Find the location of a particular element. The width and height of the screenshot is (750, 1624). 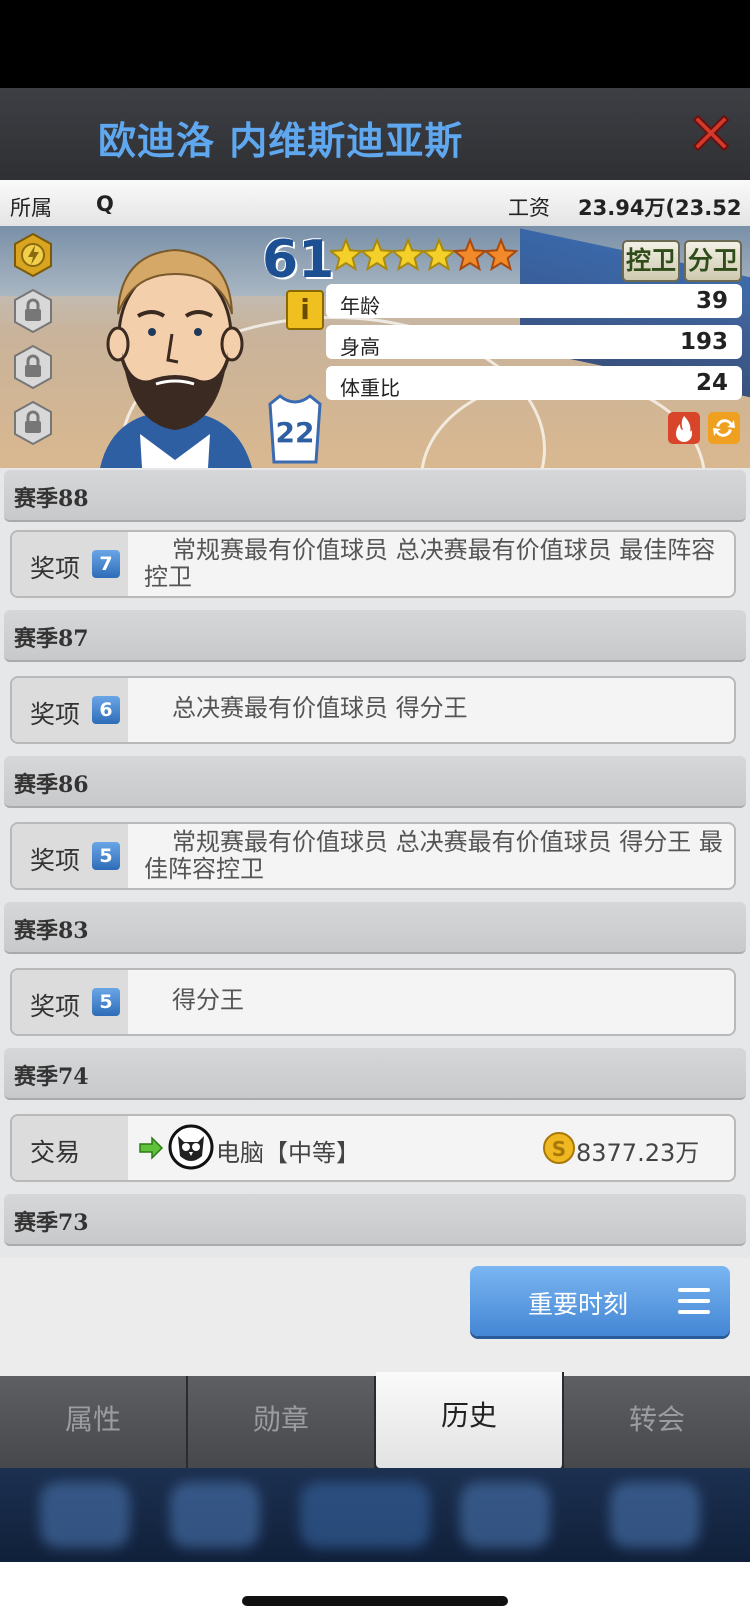

season-label: 赛季83 is located at coordinates (51, 931).